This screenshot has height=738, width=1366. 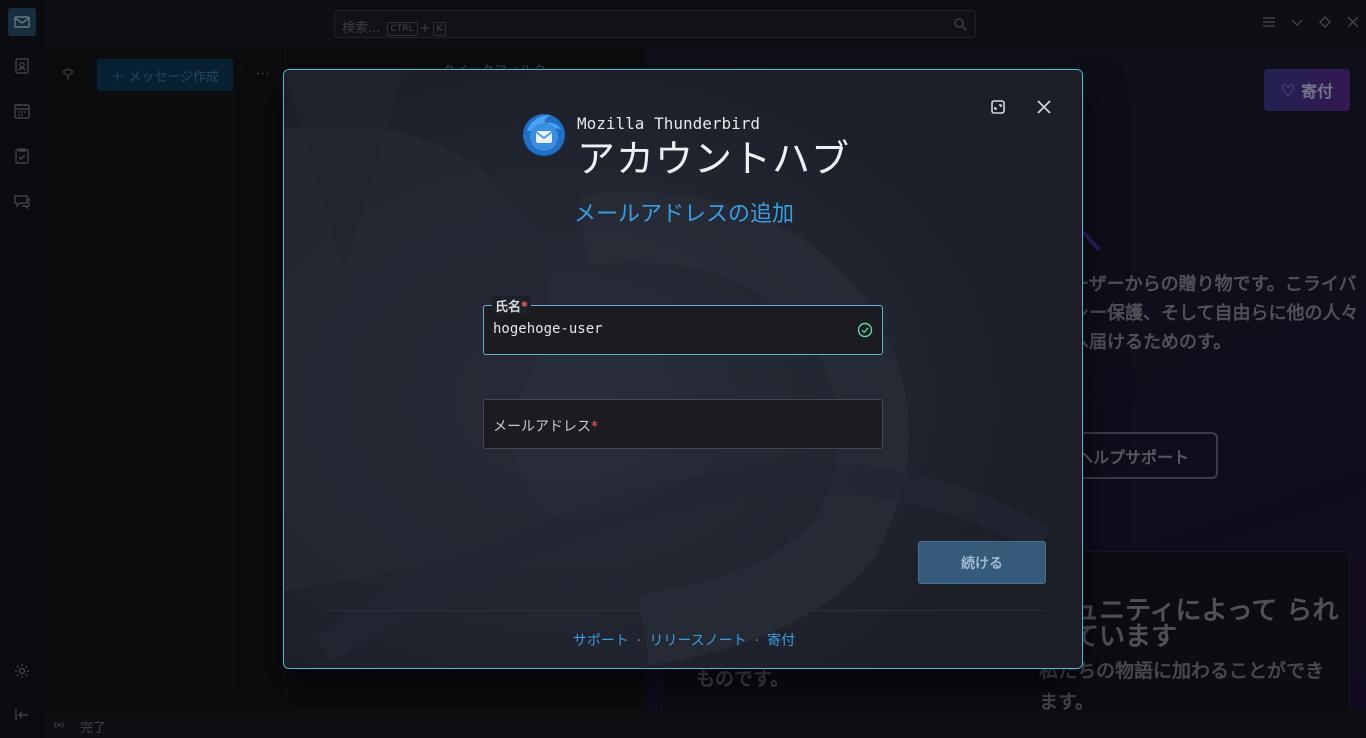 I want to click on valid-check-icon, so click(x=865, y=330).